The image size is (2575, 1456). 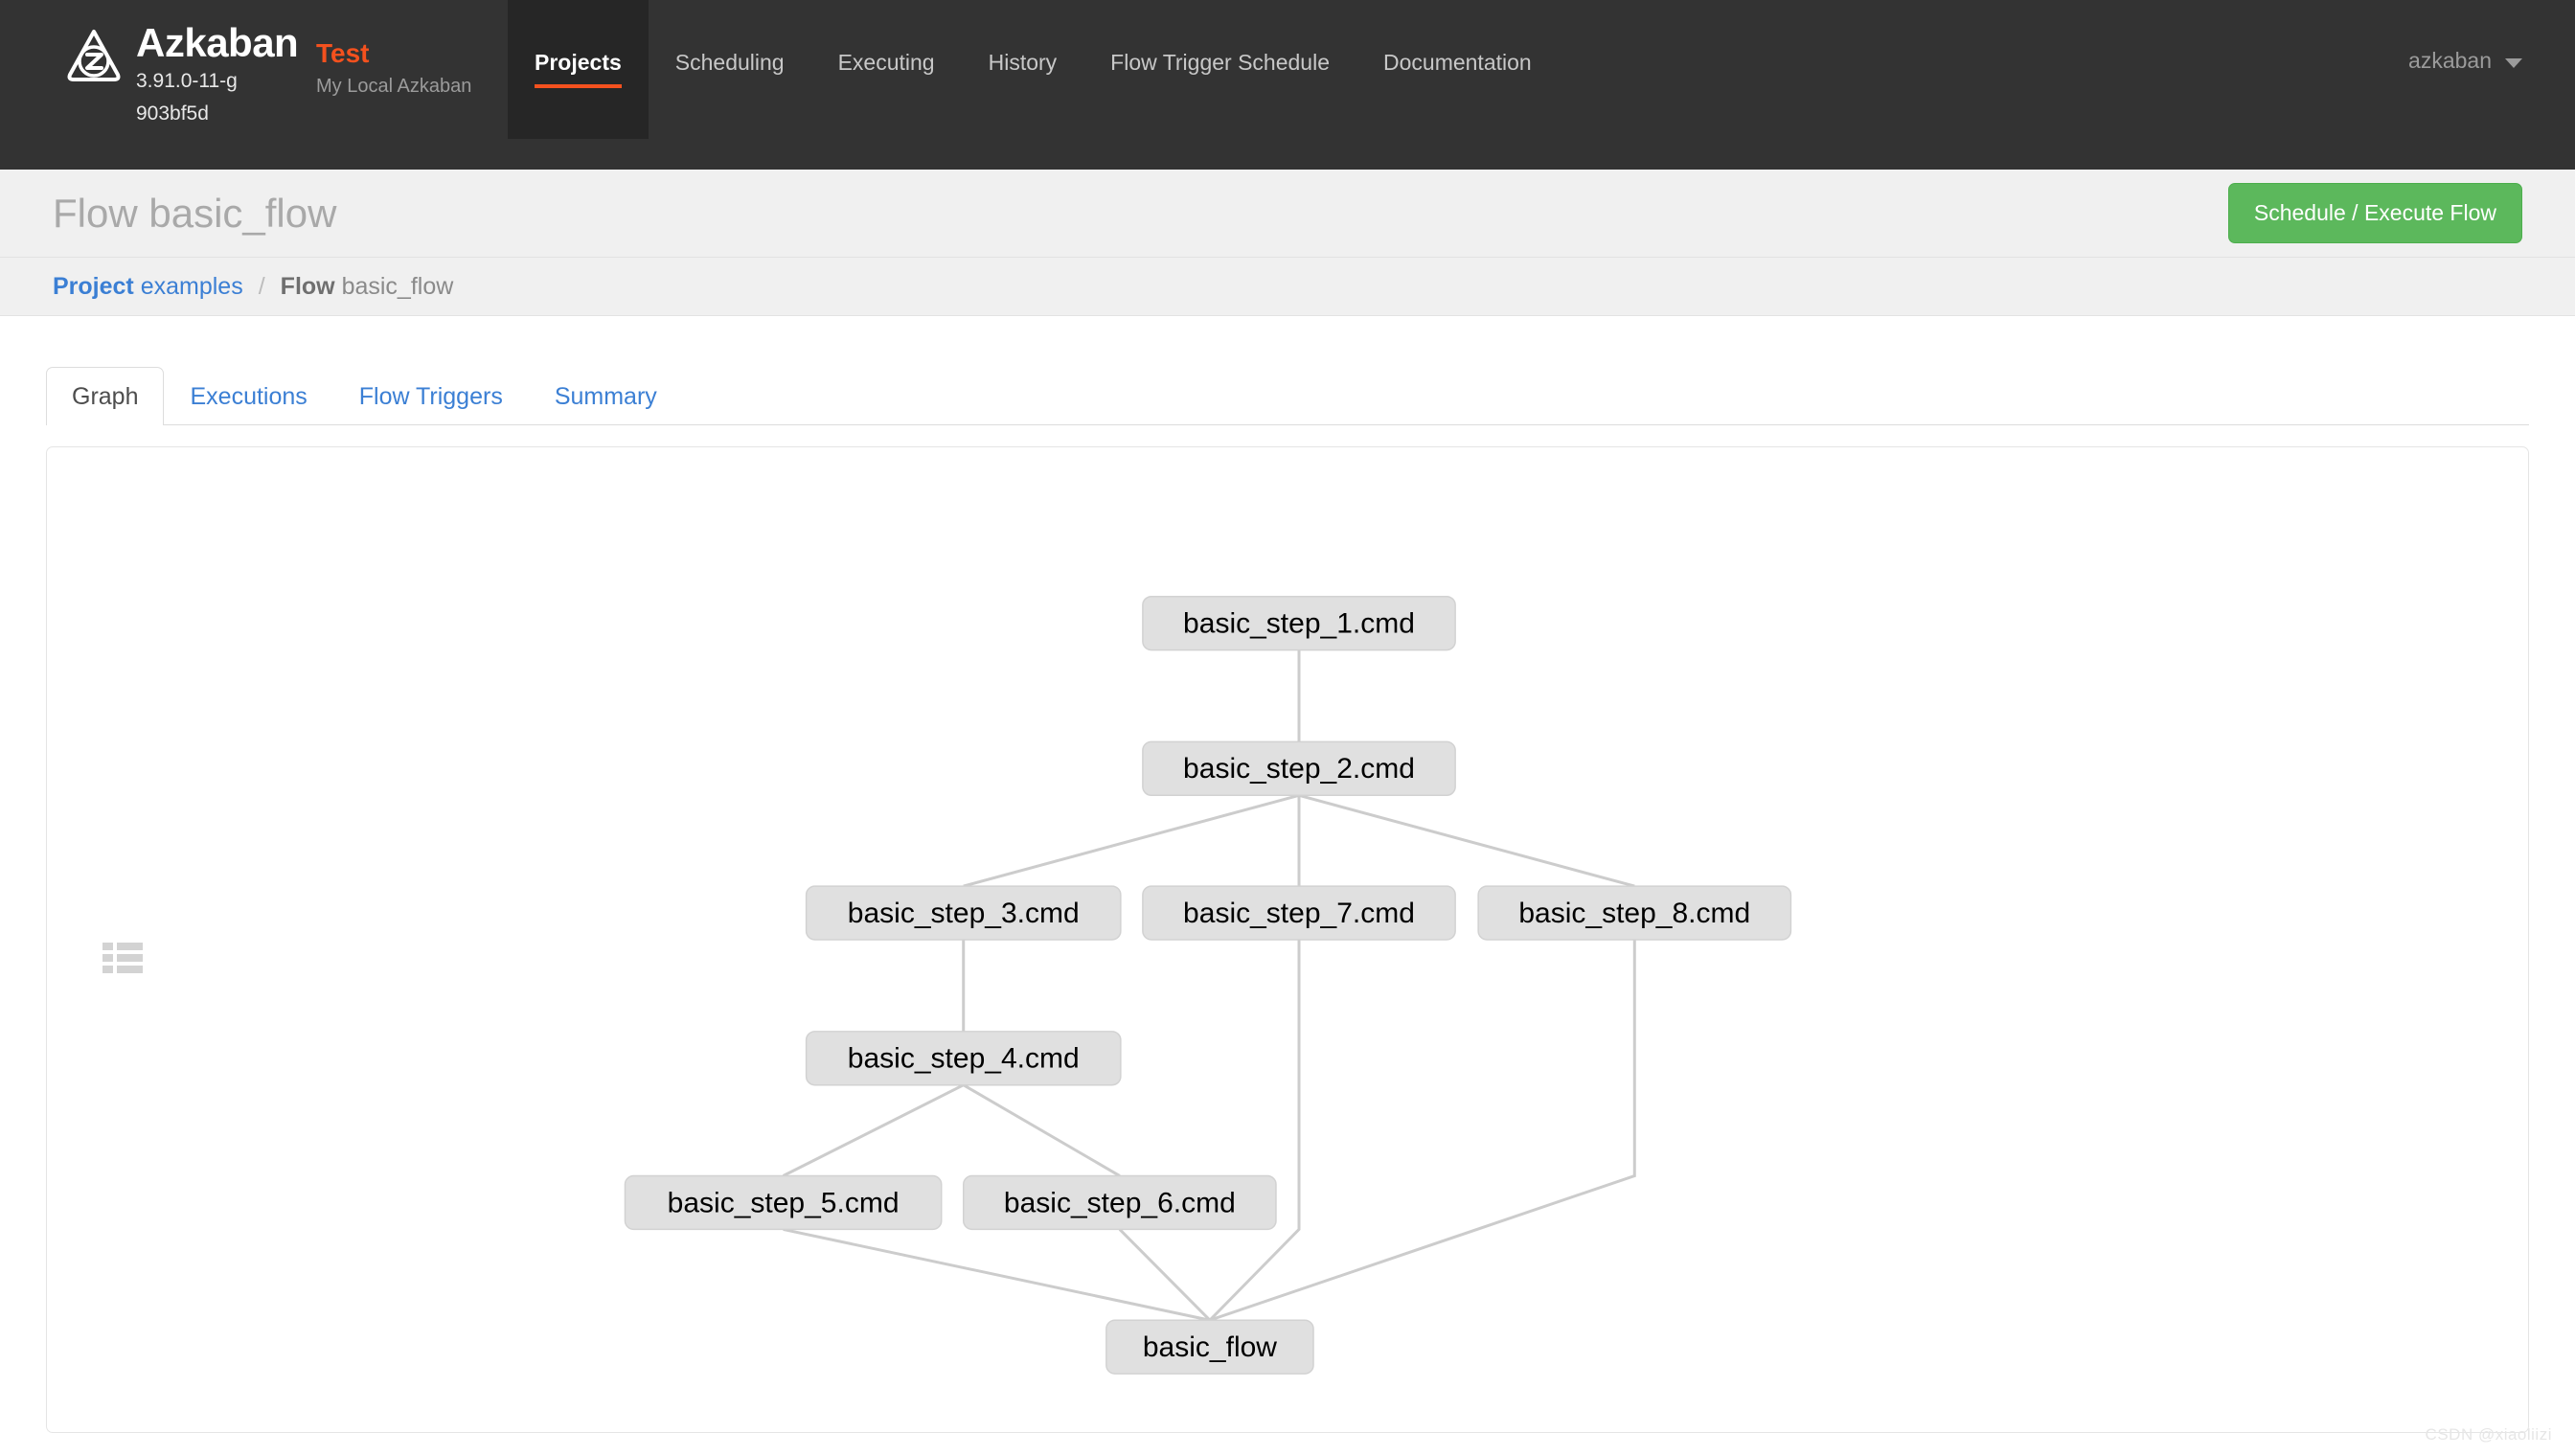 I want to click on tab-bar: Graph Executions Flow Triggers Summary, so click(x=1287, y=393).